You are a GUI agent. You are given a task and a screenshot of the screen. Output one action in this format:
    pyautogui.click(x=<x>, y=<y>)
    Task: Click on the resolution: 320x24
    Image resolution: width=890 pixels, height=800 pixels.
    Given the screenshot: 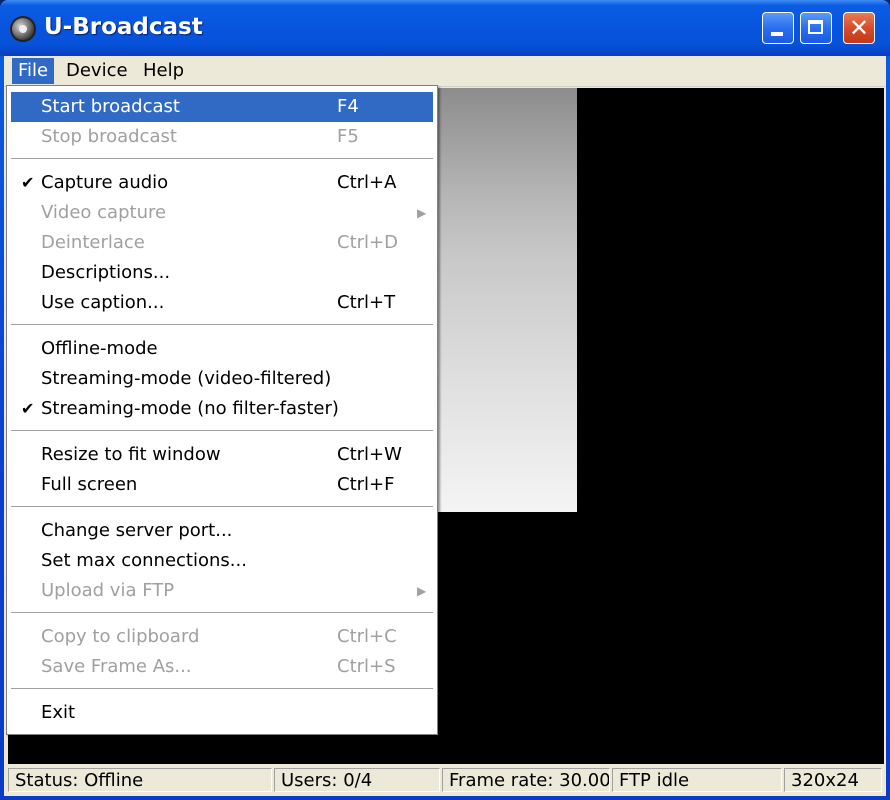 What is the action you would take?
    pyautogui.click(x=833, y=780)
    